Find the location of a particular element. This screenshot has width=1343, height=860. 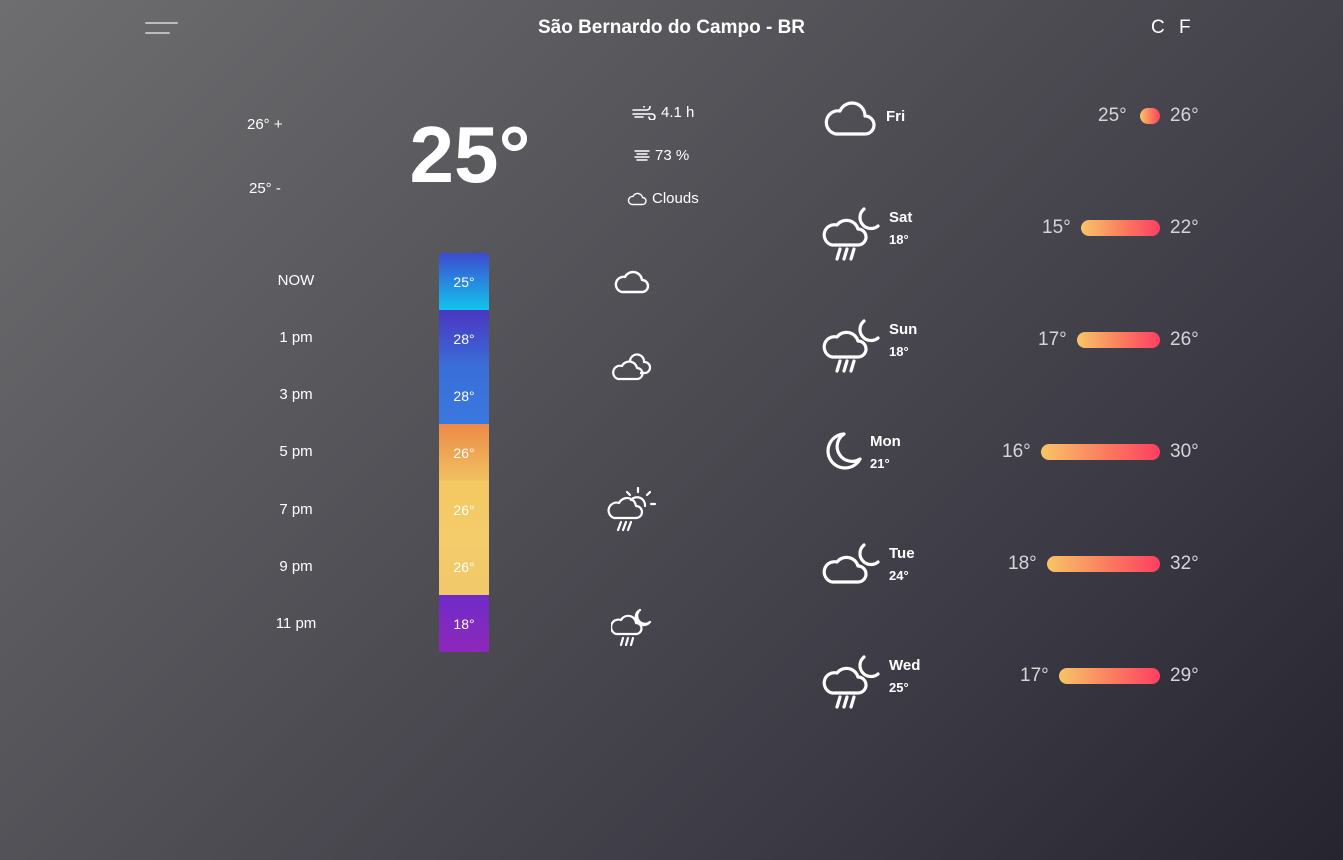

forecast-day-name: Tue is located at coordinates (902, 553).